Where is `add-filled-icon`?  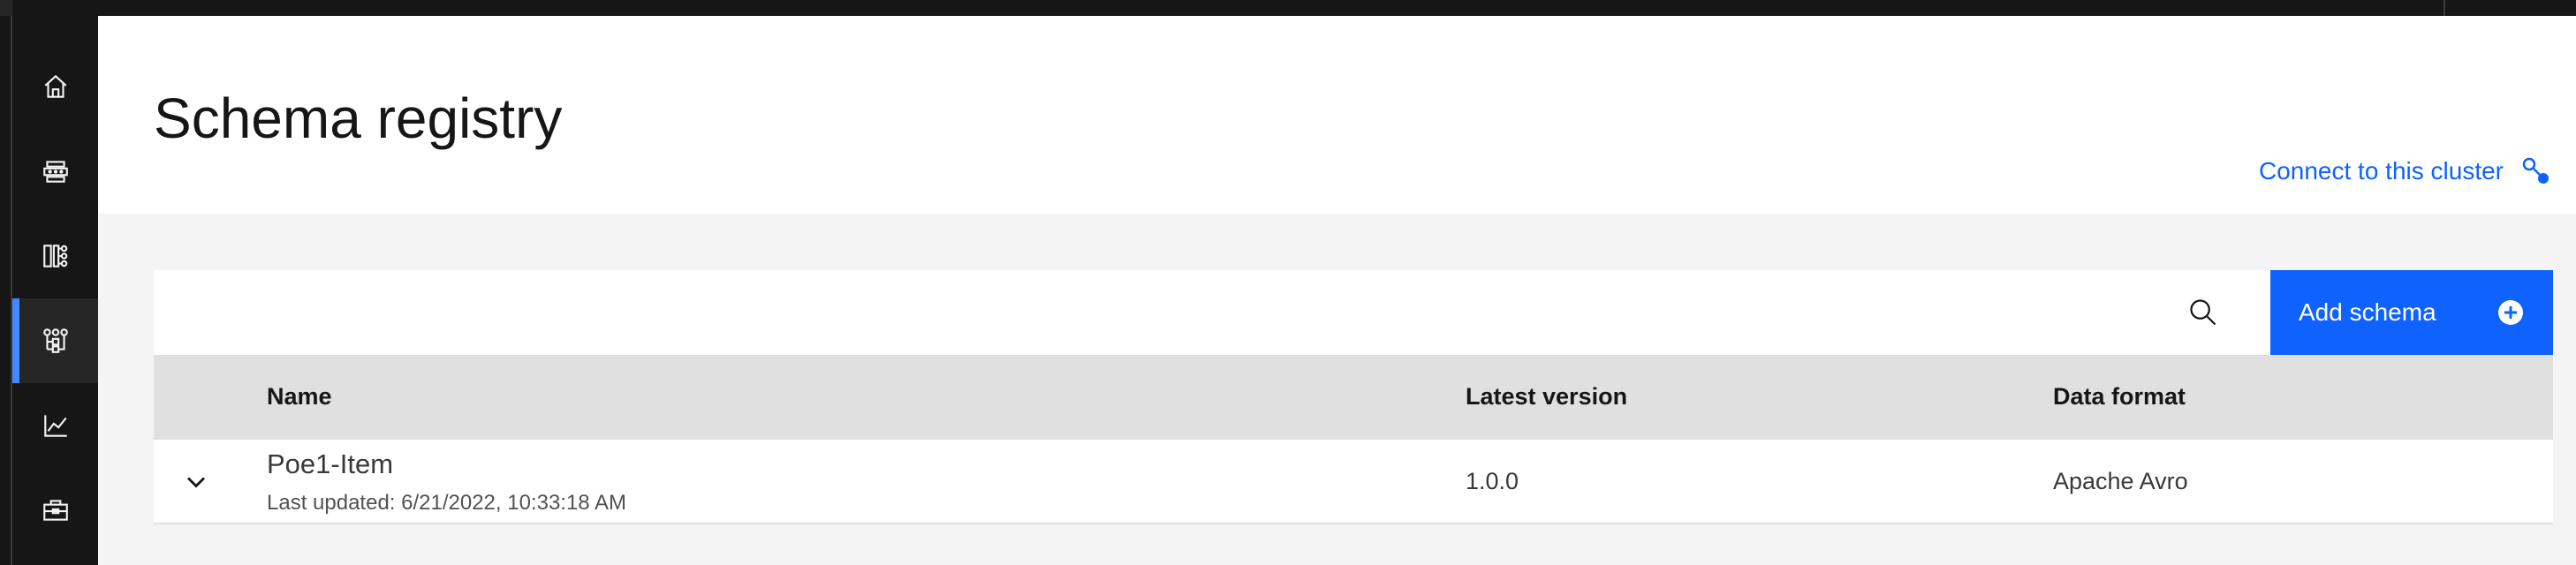
add-filled-icon is located at coordinates (2510, 312).